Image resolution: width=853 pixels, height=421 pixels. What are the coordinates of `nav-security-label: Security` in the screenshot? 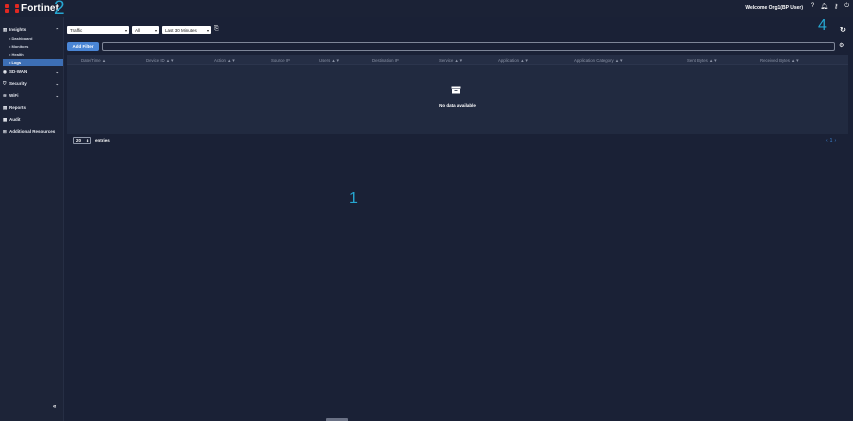 It's located at (18, 83).